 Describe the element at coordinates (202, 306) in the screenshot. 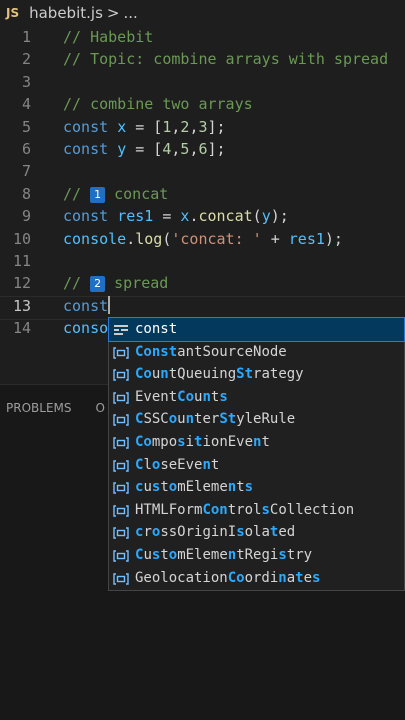

I see `code-line: 13 const` at that location.